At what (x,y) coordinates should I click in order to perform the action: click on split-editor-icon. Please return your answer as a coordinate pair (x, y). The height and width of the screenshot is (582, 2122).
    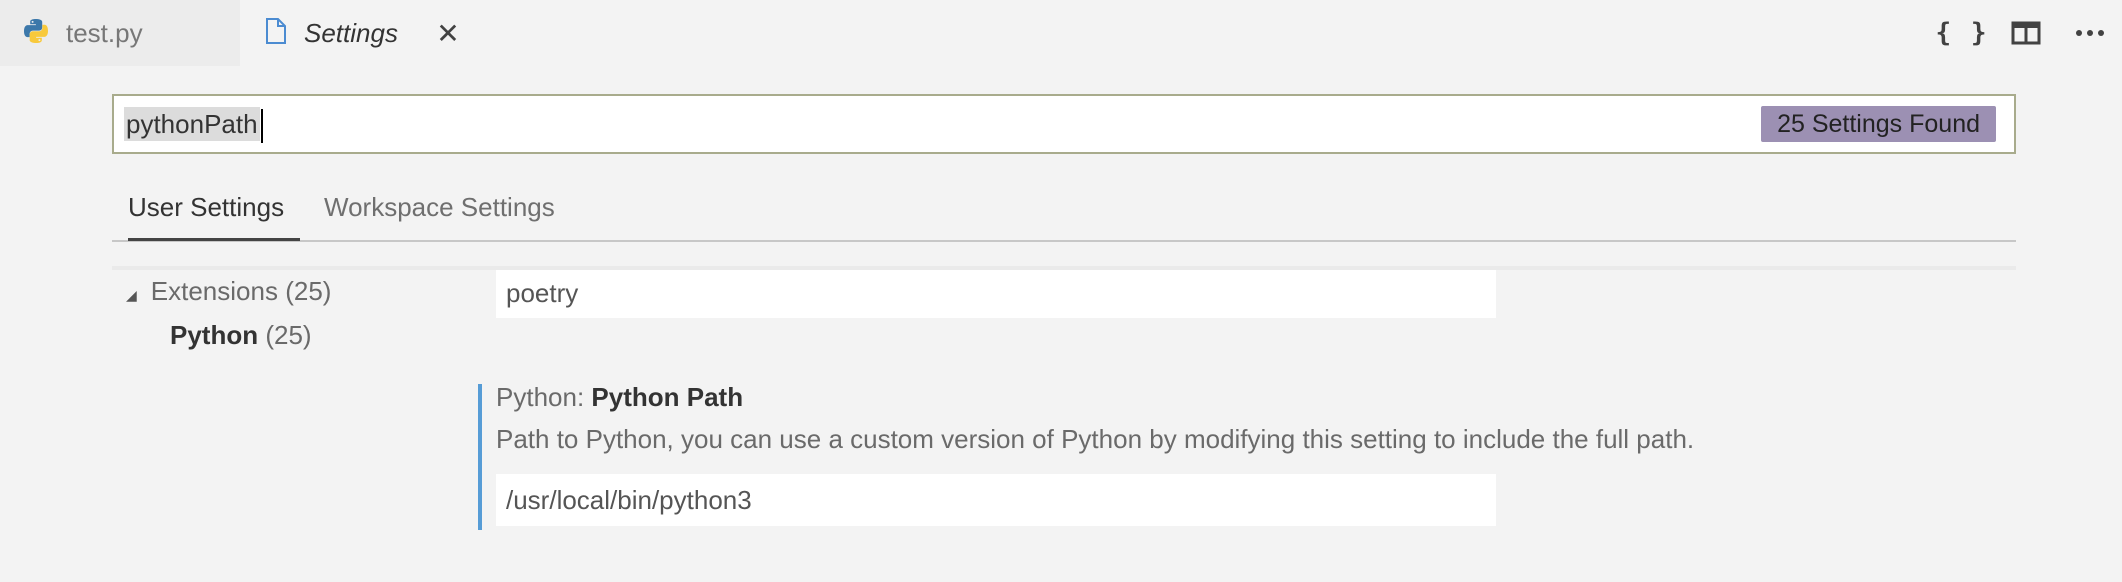
    Looking at the image, I should click on (2026, 33).